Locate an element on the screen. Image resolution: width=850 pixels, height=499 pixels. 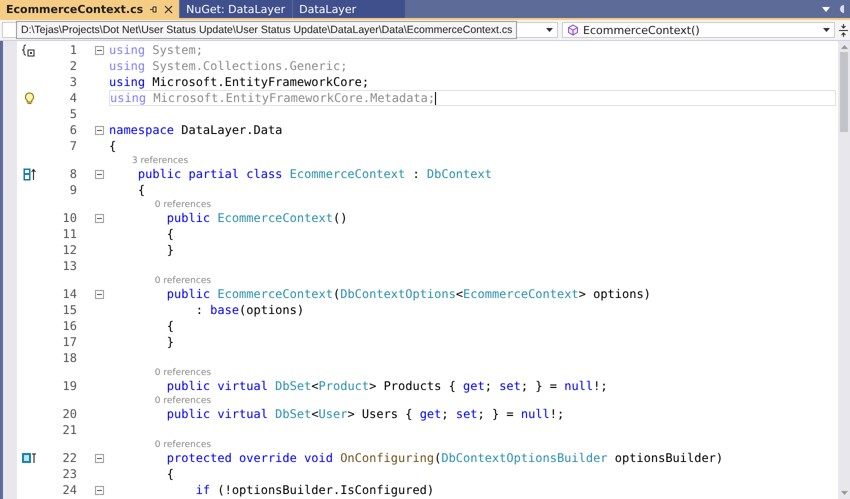
line-number: 4 is located at coordinates (72, 98).